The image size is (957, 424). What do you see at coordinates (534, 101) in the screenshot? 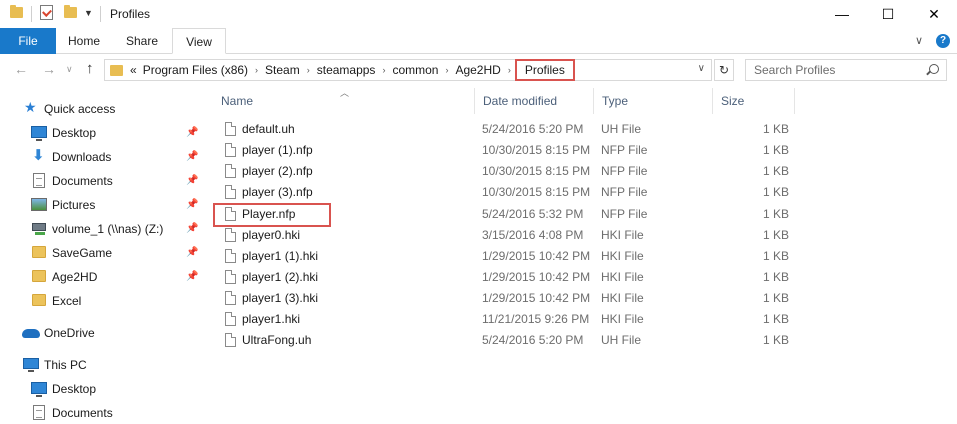
I see `column-header-date: Date modified` at bounding box center [534, 101].